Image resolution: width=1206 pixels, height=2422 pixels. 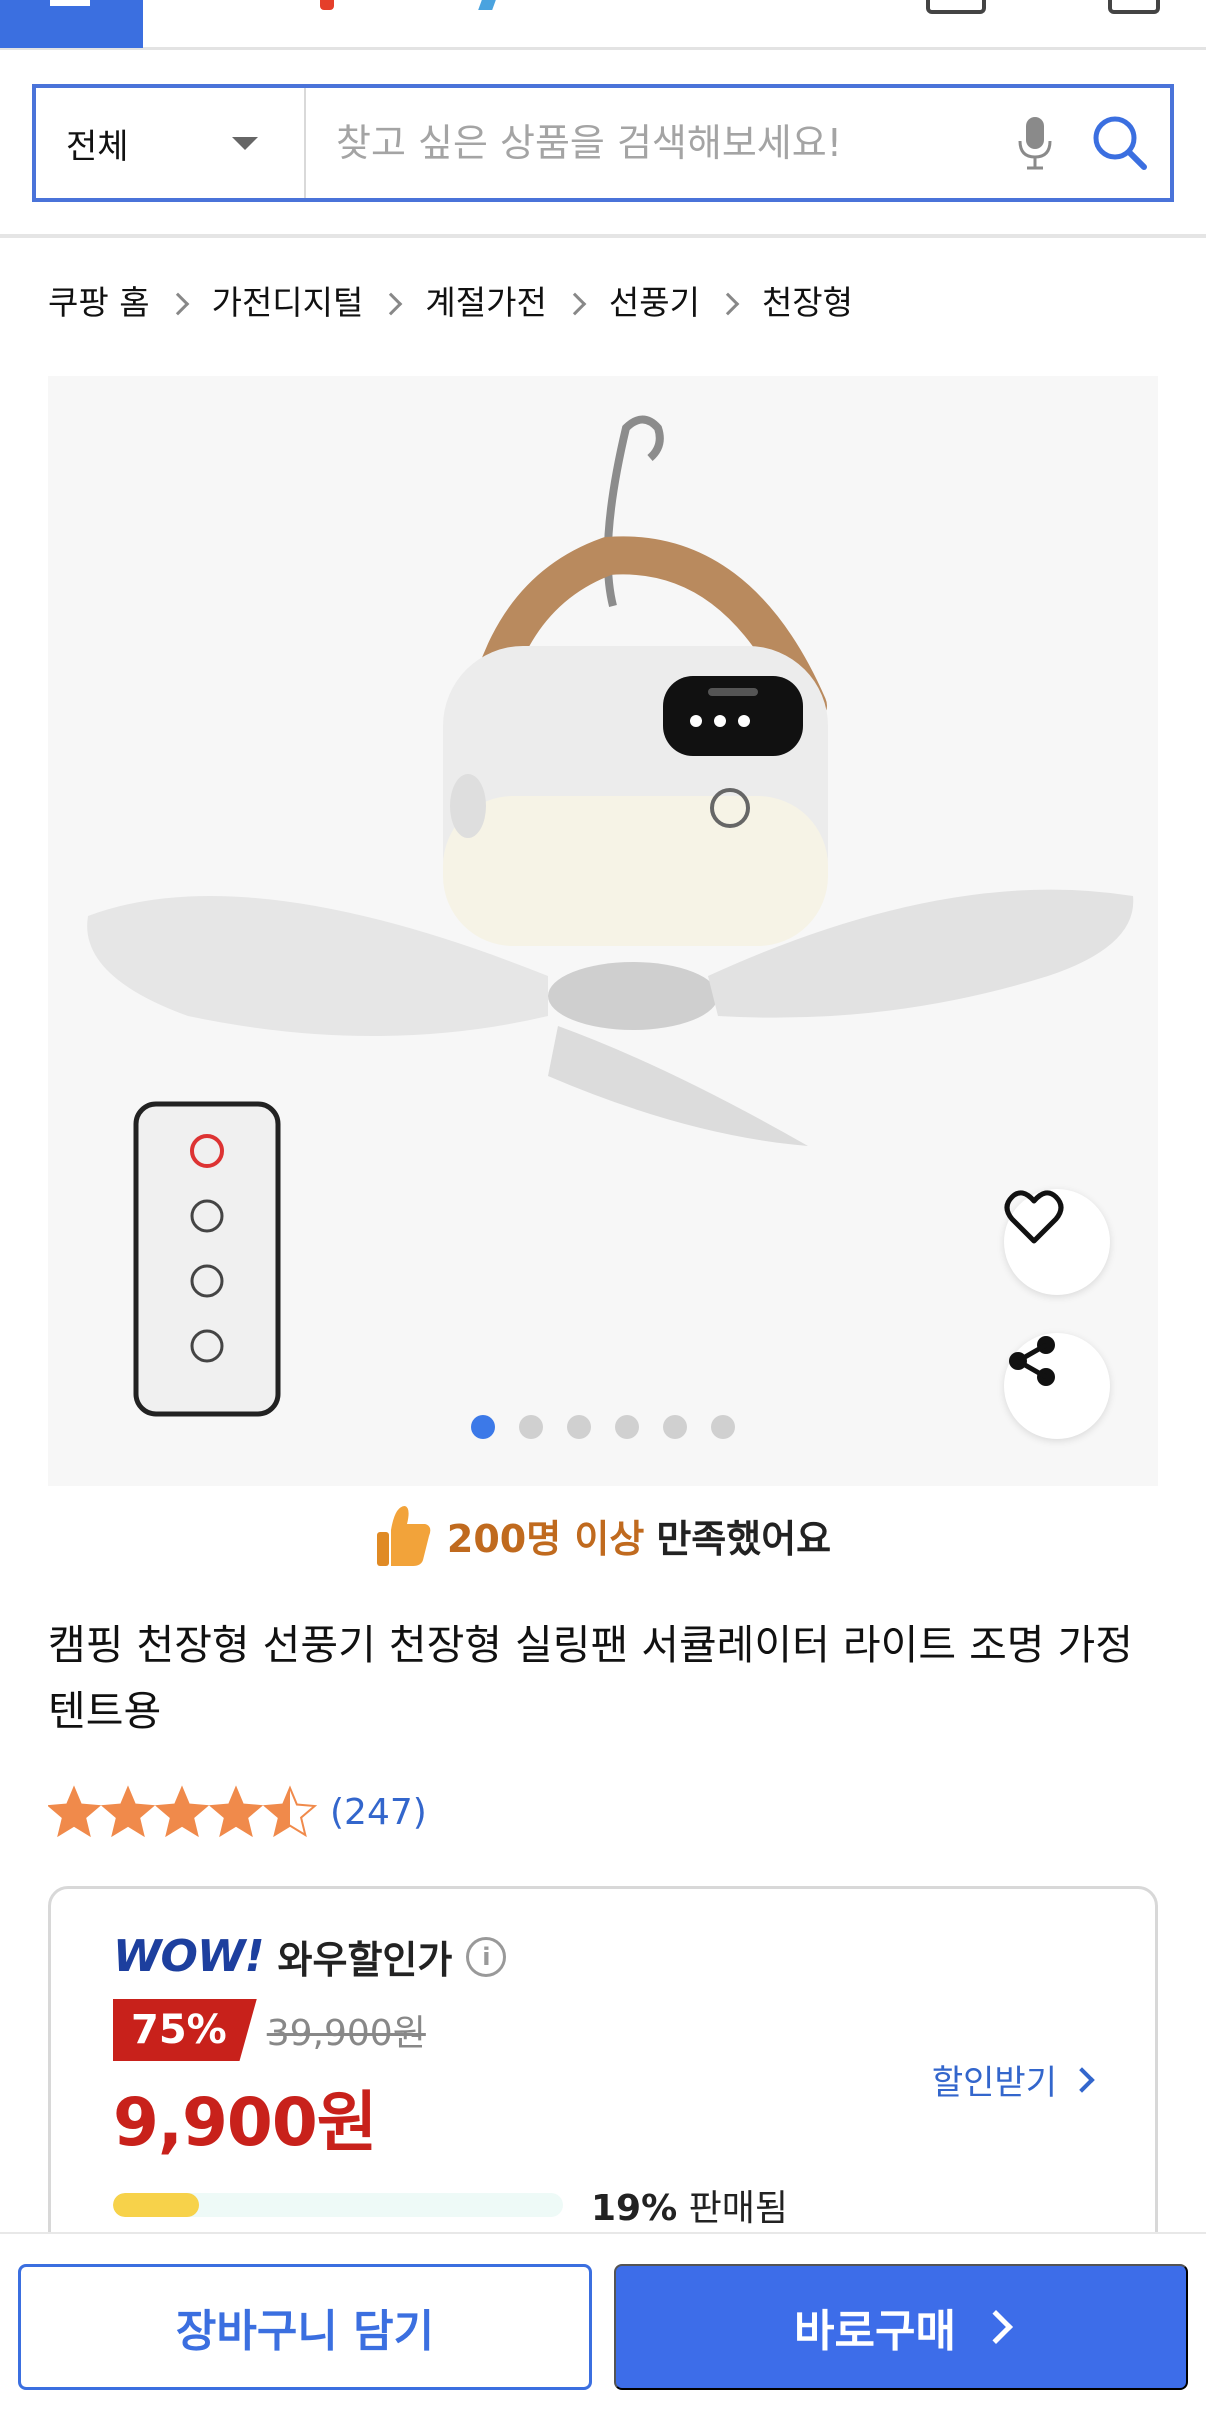 What do you see at coordinates (486, 1956) in the screenshot?
I see `info-icon: i` at bounding box center [486, 1956].